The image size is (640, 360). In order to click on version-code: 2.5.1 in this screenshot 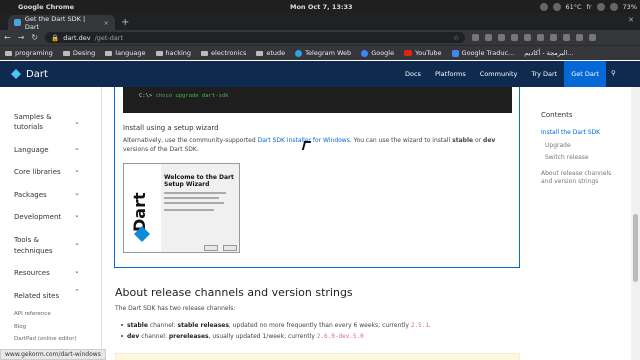, I will do `click(419, 325)`.